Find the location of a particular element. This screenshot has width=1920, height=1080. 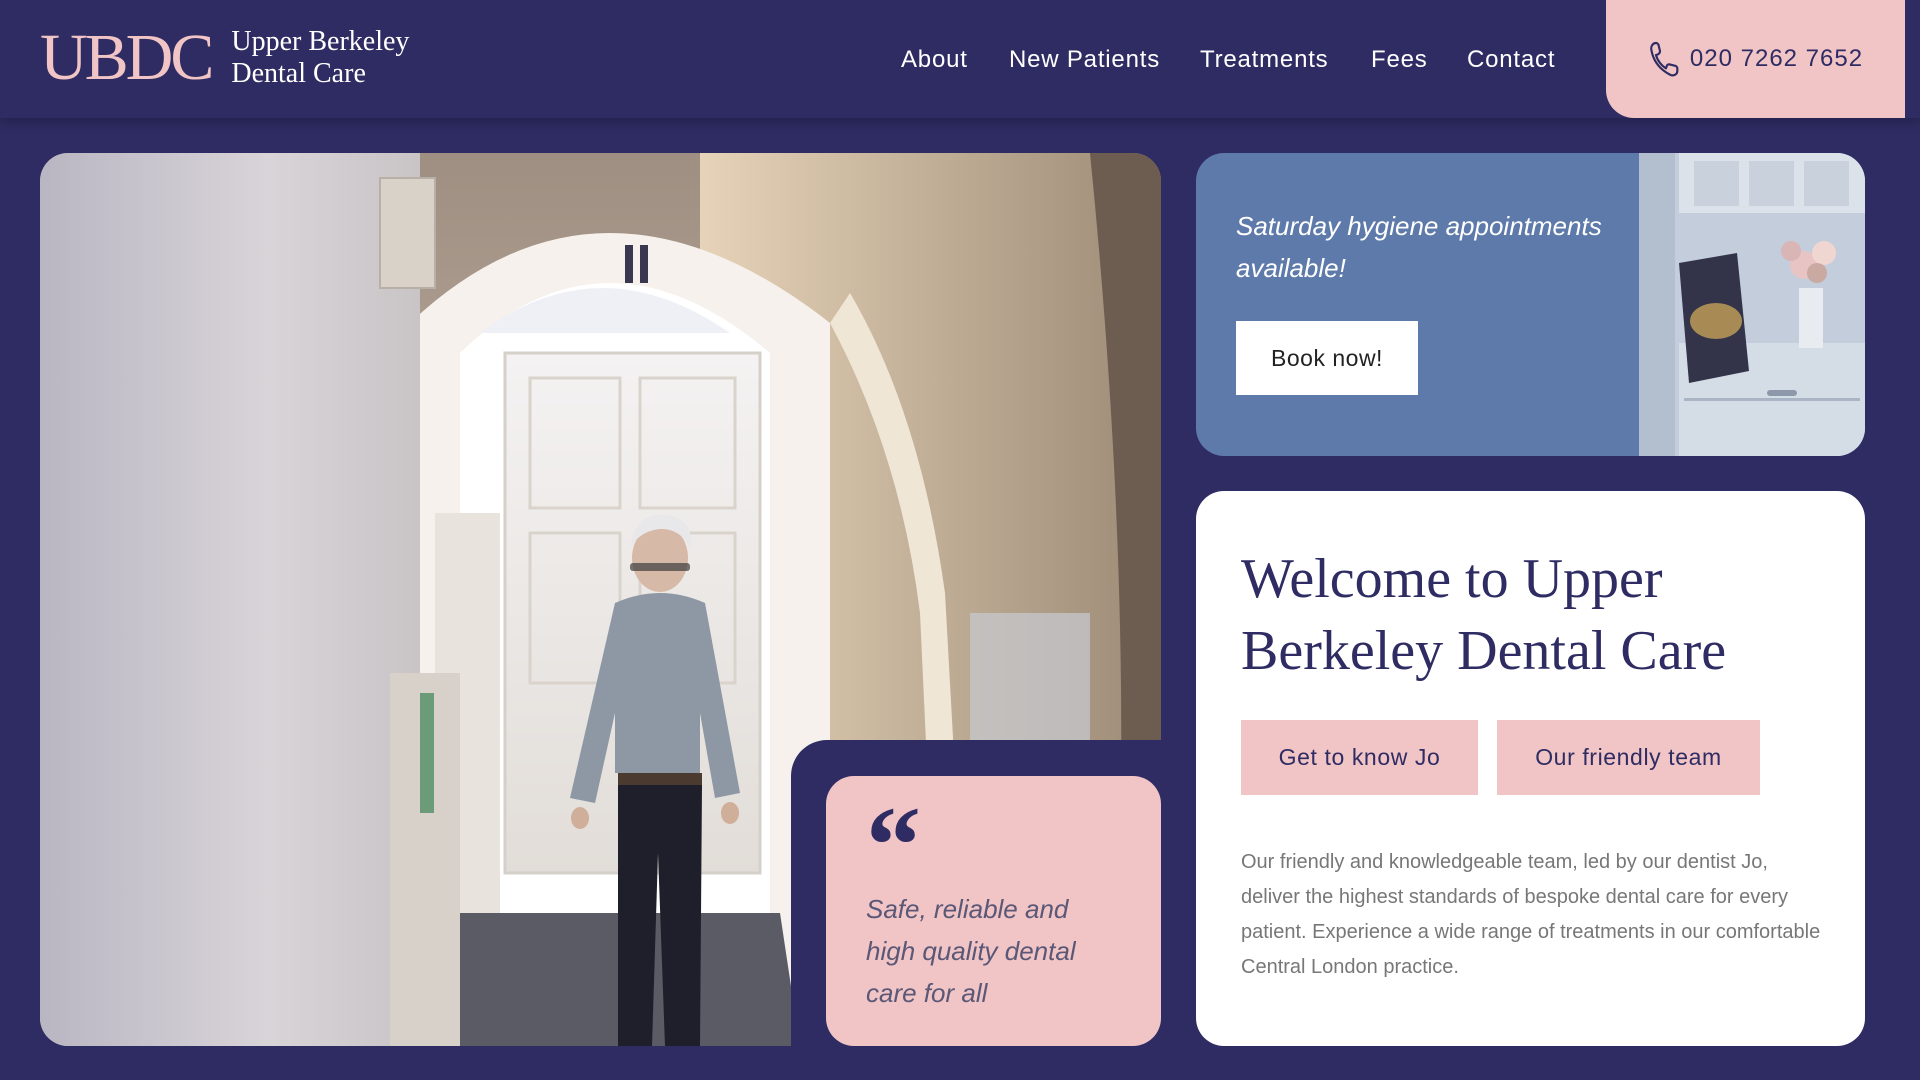

welcome-title: Welcome to Upper Berkeley Dental Care is located at coordinates (1484, 615).